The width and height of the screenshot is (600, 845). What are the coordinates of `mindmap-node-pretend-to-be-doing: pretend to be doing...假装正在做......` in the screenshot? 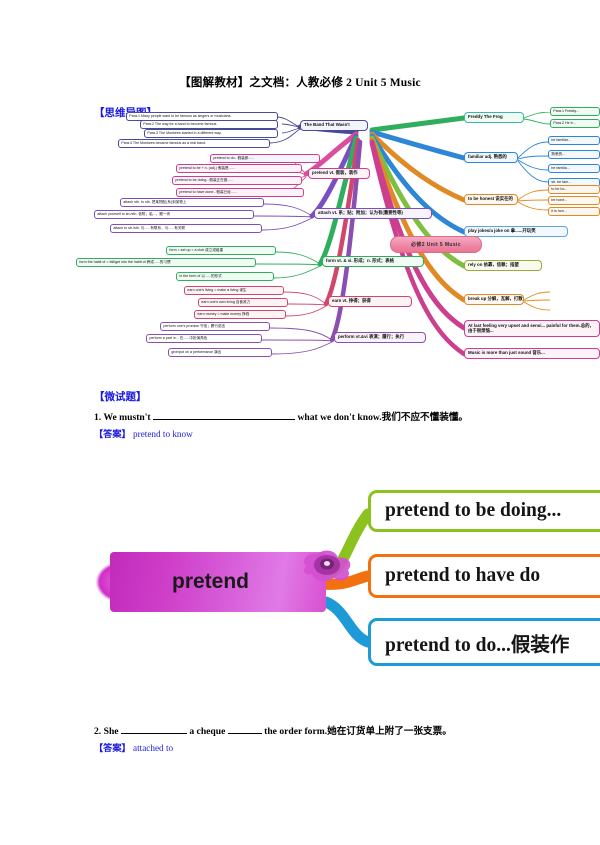 It's located at (237, 180).